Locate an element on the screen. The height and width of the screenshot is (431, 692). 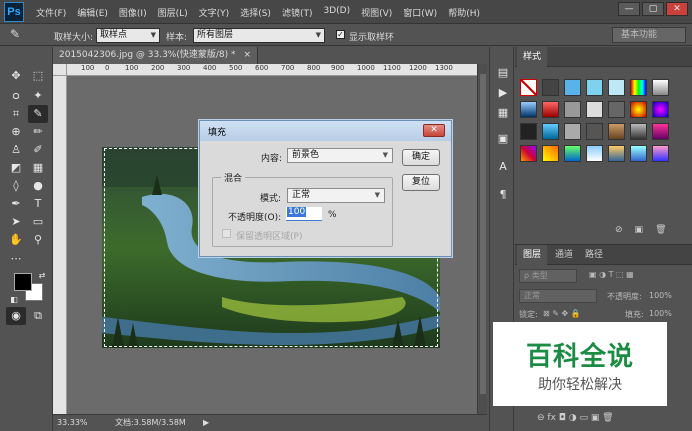
lasso-tool-icon: ᴑ is located at coordinates (16, 96).